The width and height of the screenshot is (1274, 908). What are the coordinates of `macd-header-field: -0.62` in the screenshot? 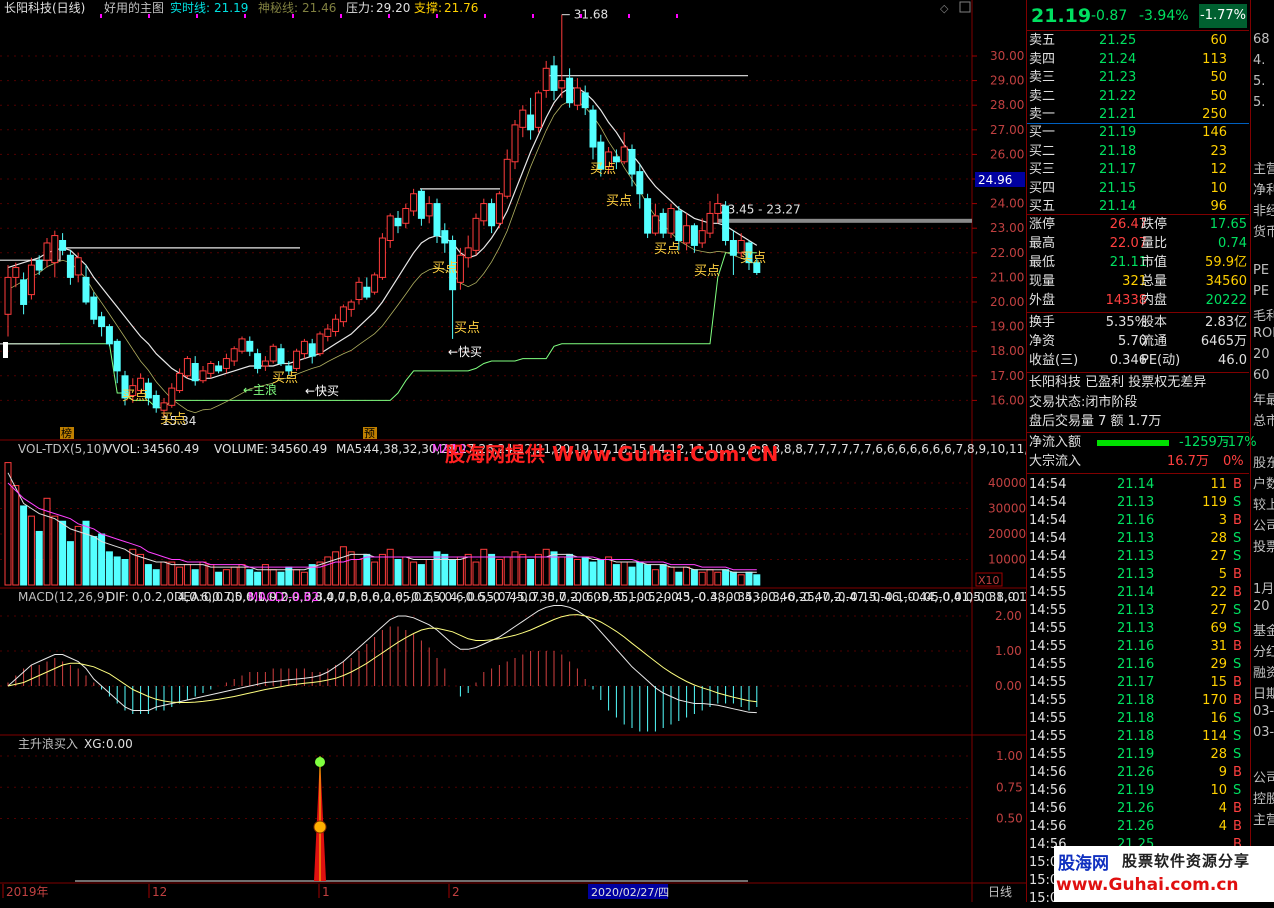 It's located at (303, 597).